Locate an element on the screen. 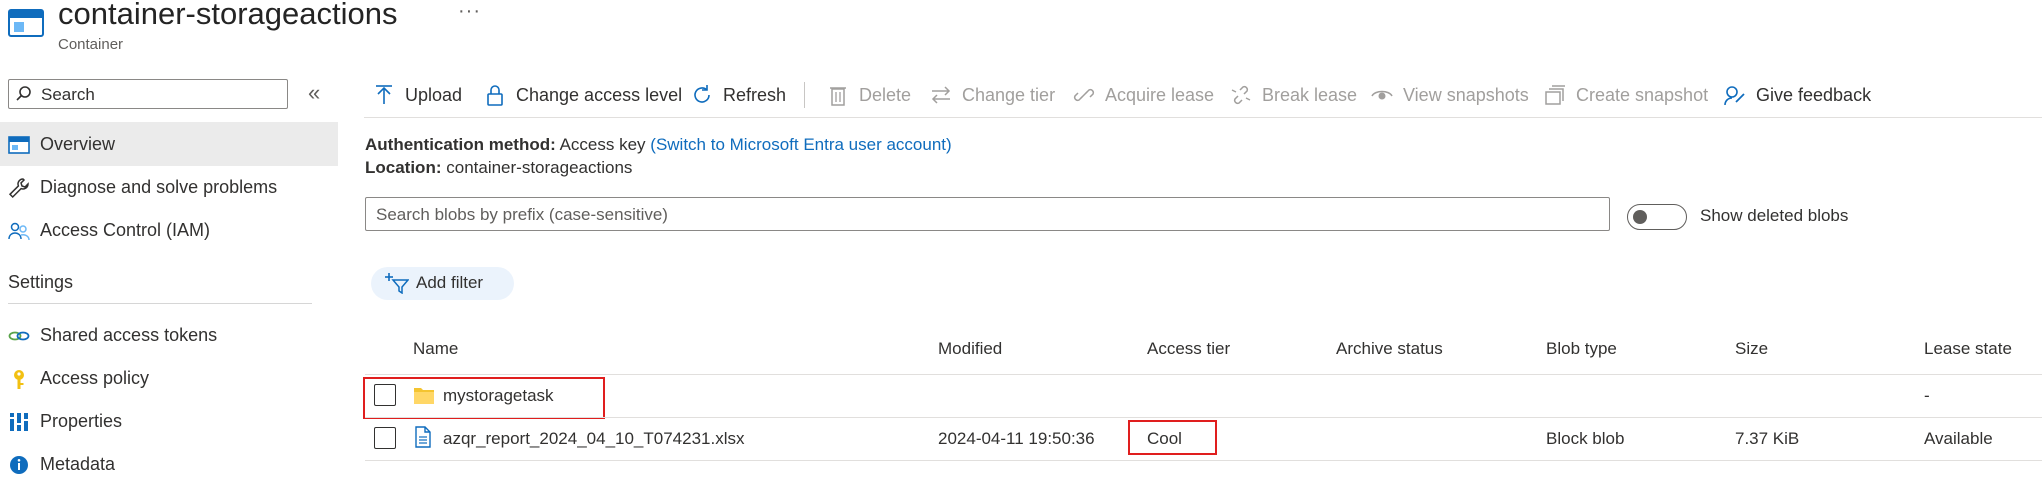  create-snapshot-label: Create snapshot is located at coordinates (1642, 94).